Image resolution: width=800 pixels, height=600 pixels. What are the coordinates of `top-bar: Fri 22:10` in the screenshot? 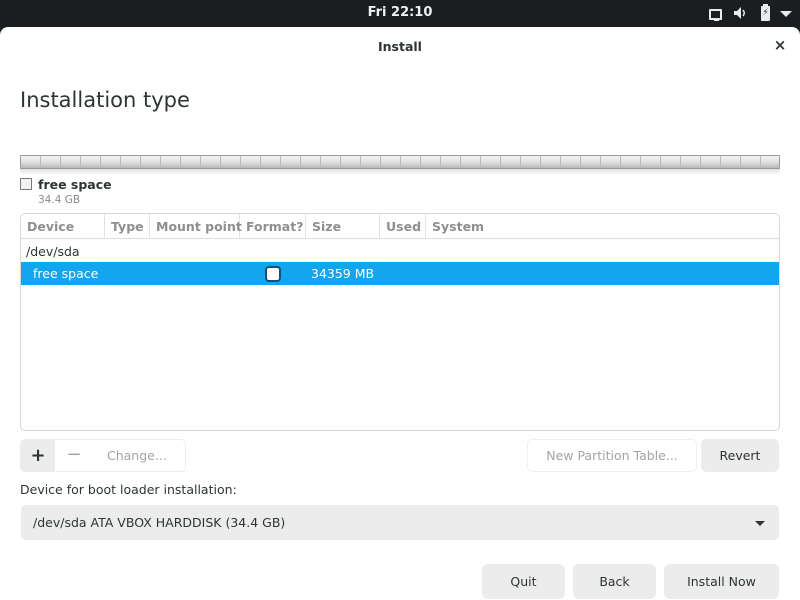 It's located at (400, 13).